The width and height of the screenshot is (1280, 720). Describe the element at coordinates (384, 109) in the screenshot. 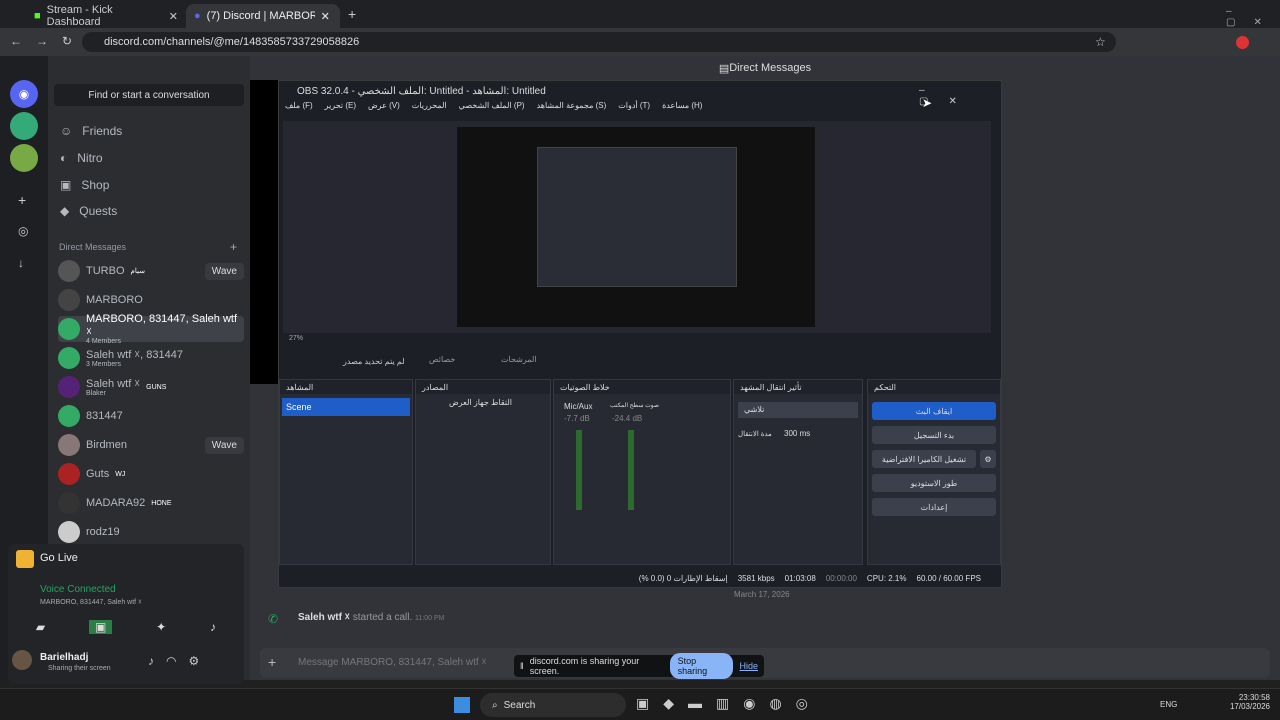

I see `menu-item: عرض (V)` at that location.